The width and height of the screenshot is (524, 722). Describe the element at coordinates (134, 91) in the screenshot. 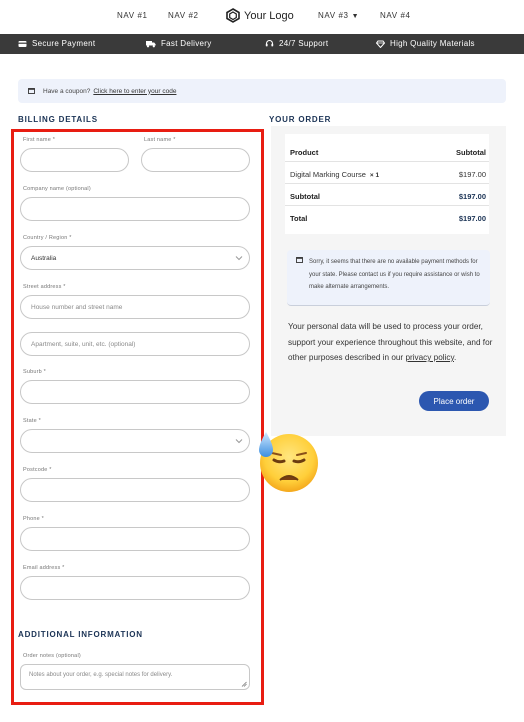

I see `coupon-link: Click here to enter your code` at that location.